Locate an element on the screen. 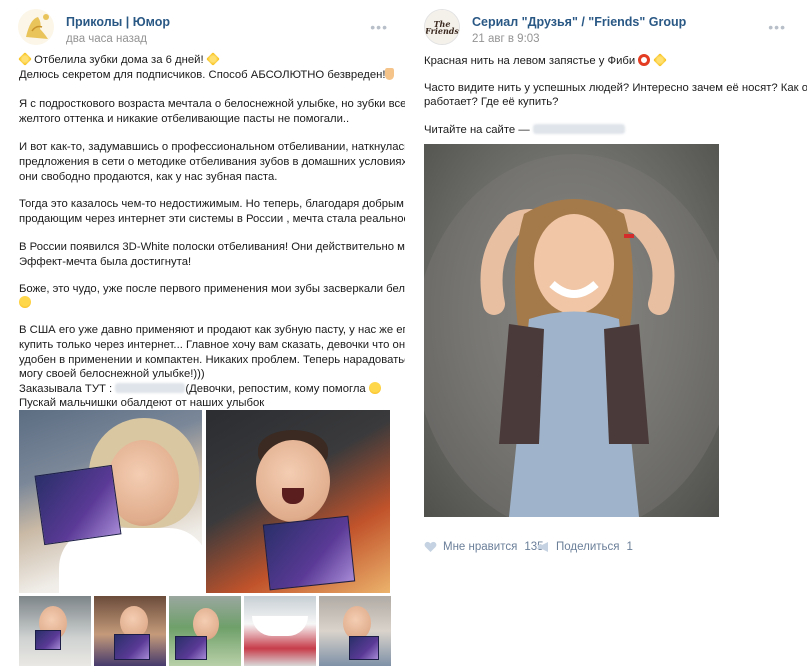  community-avatar is located at coordinates (36, 27).